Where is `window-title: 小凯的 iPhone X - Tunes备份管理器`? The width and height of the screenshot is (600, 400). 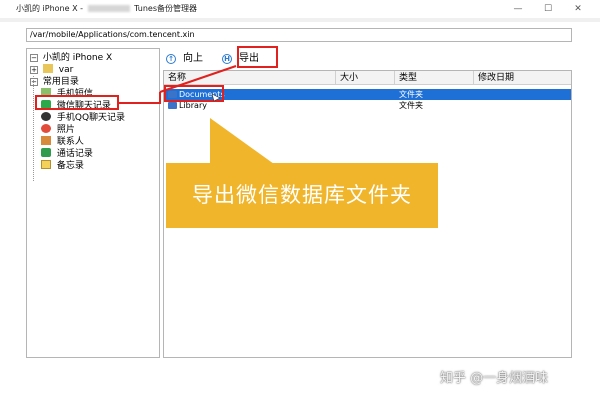 window-title: 小凯的 iPhone X - Tunes备份管理器 is located at coordinates (106, 8).